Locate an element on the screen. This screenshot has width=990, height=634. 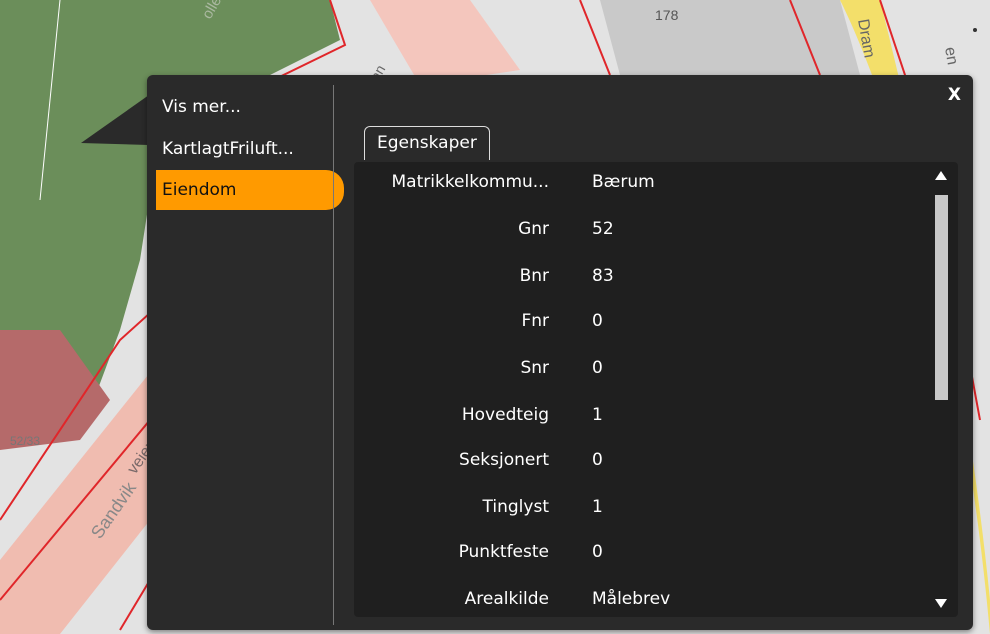
property-row: Snr 0 is located at coordinates (641, 368).